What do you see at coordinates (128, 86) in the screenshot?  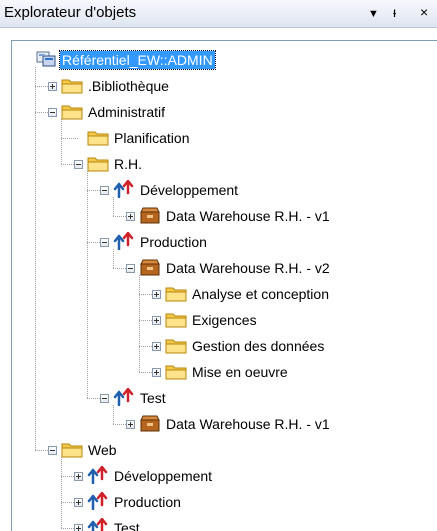 I see `tree-node-label: .Bibliothèque` at bounding box center [128, 86].